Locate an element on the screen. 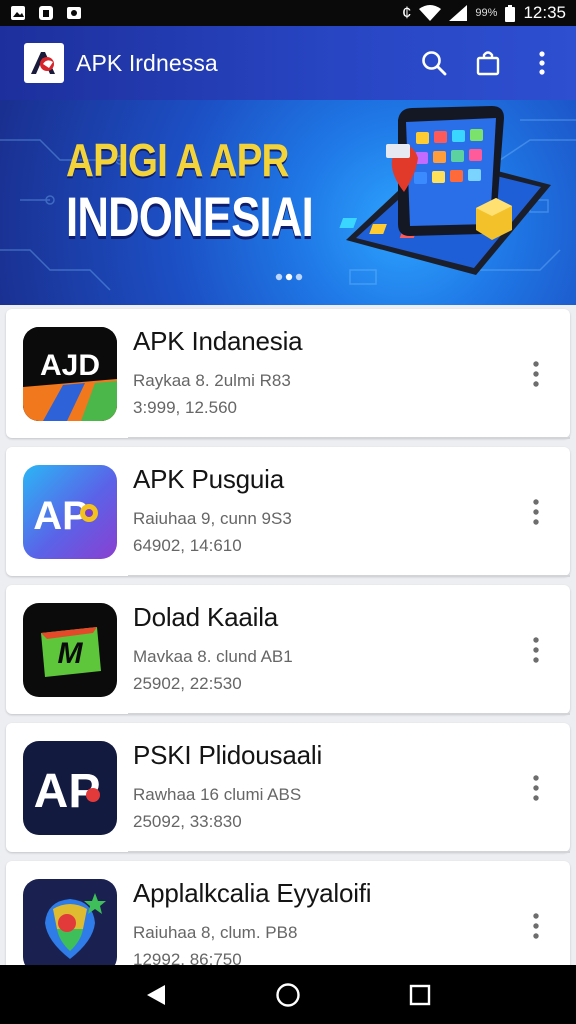 The height and width of the screenshot is (1024, 576). overflow-menu-button is located at coordinates (542, 63).